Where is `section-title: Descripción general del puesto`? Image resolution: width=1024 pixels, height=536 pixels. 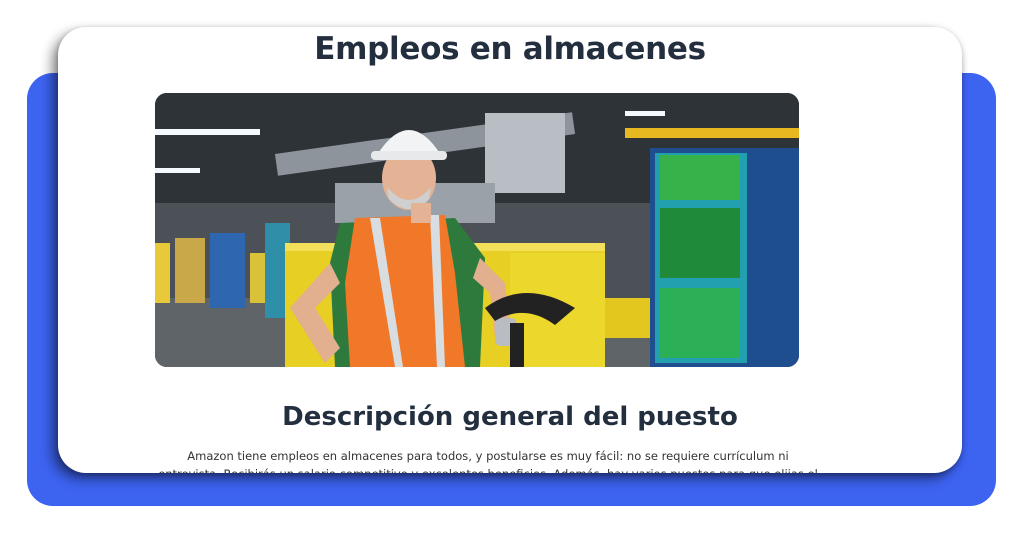
section-title: Descripción general del puesto is located at coordinates (510, 417).